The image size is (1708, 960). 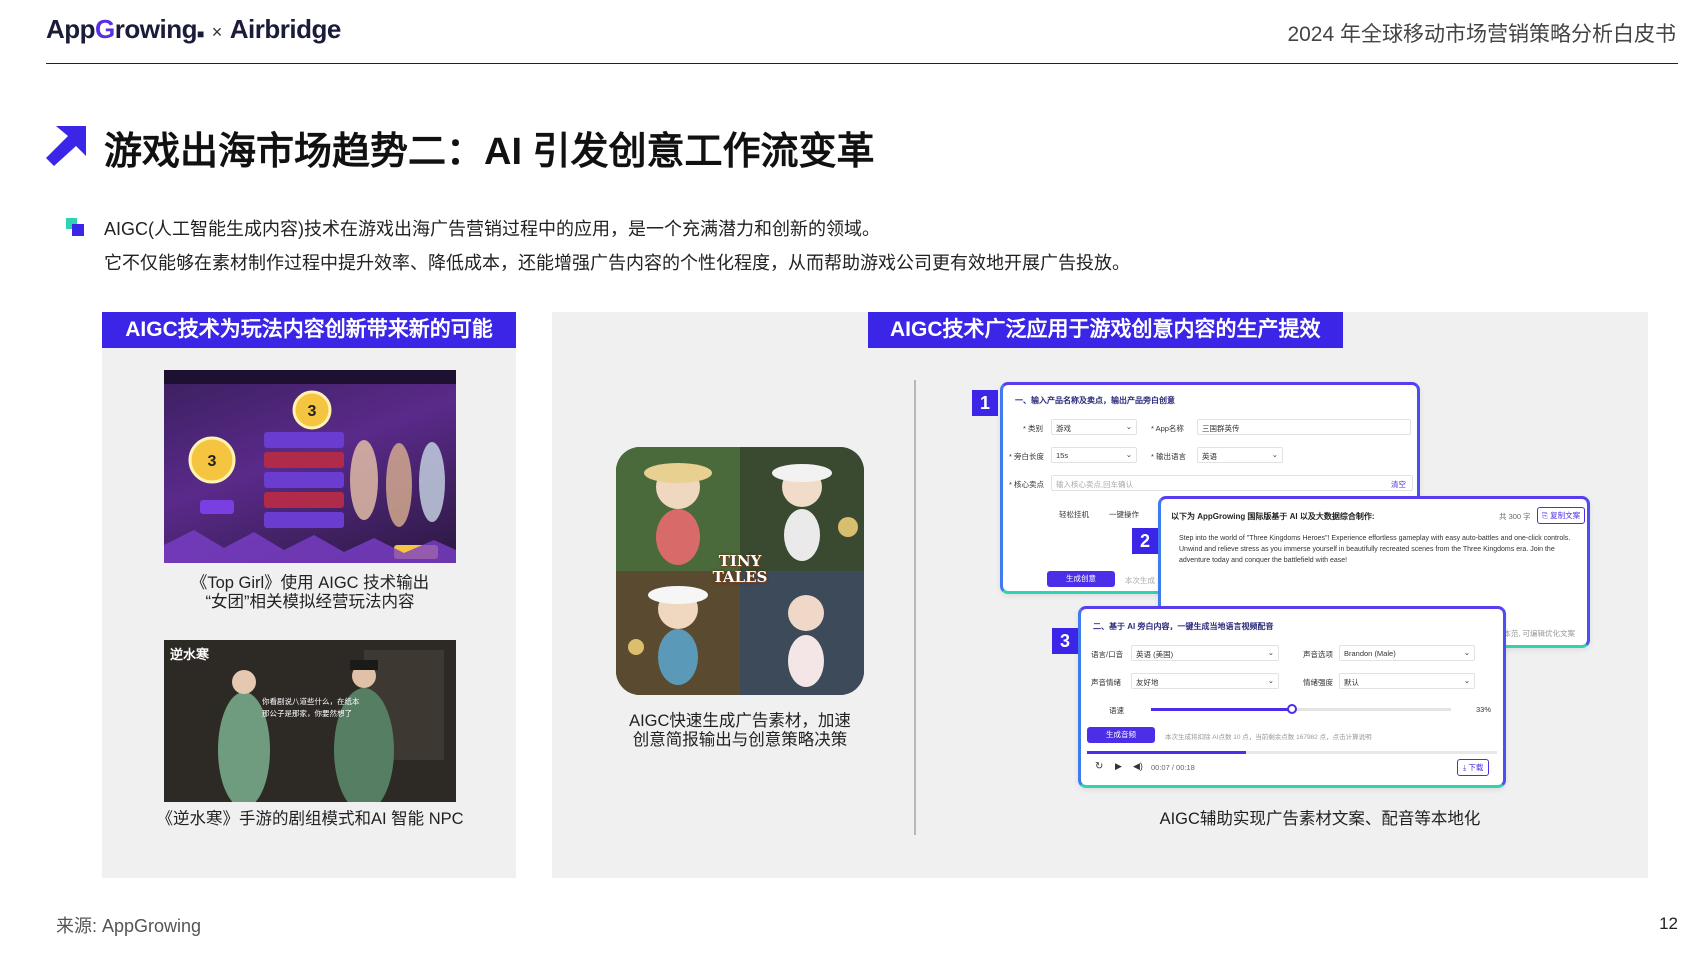 What do you see at coordinates (311, 701) in the screenshot?
I see `nishuihan-subtitle-line-1: 你看剧说八道些什么，在纸本` at bounding box center [311, 701].